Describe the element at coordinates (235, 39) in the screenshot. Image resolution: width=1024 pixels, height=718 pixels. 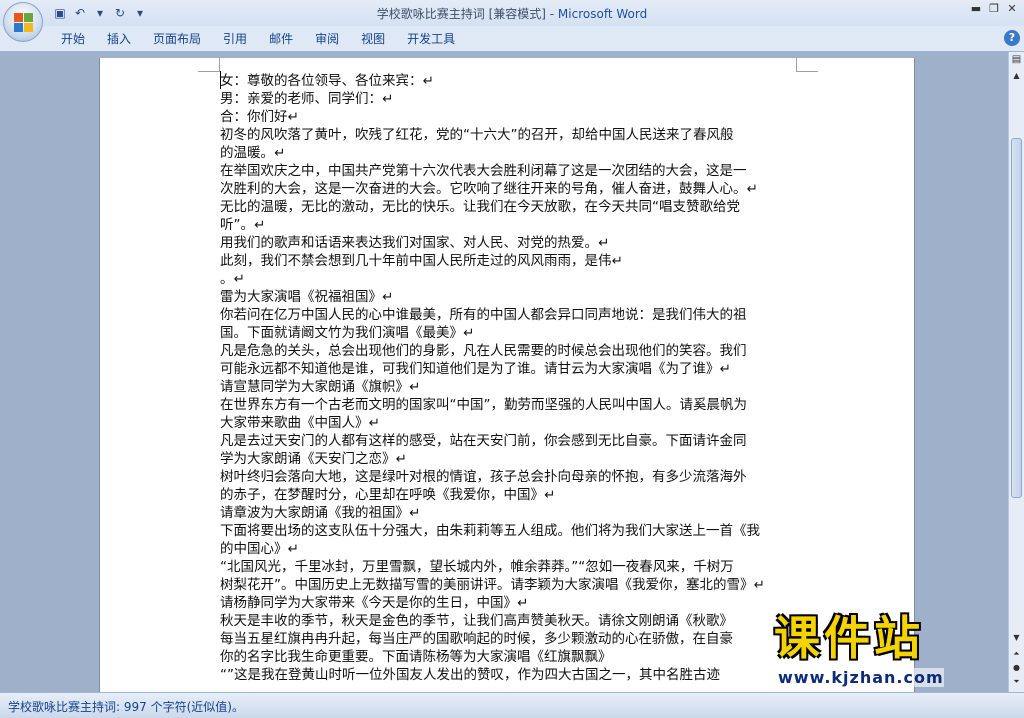
I see `tab-references: 引用` at that location.